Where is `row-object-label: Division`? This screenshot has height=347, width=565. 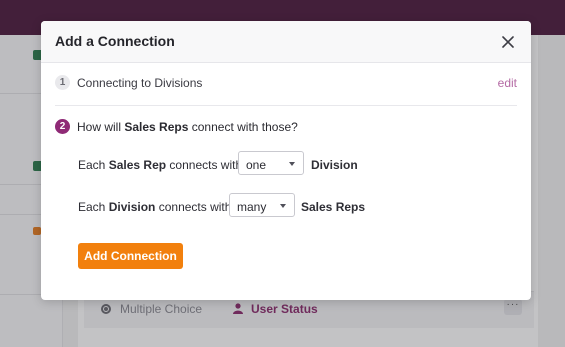
row-object-label: Division is located at coordinates (334, 165).